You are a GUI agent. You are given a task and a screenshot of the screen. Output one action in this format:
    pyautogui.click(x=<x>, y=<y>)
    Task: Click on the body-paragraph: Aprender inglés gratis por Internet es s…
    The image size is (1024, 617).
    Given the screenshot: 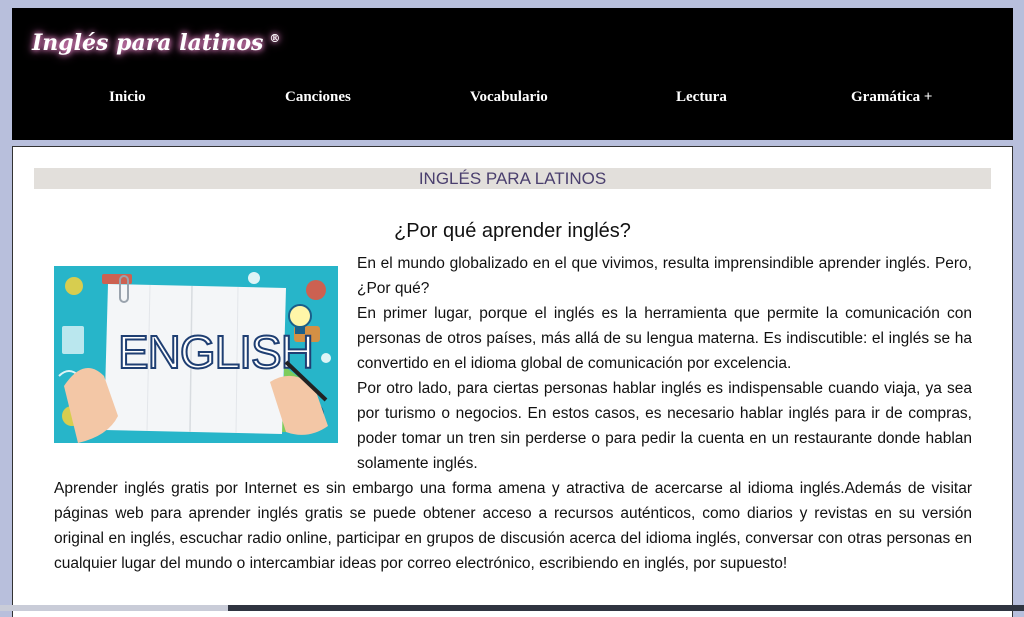 What is the action you would take?
    pyautogui.click(x=513, y=526)
    